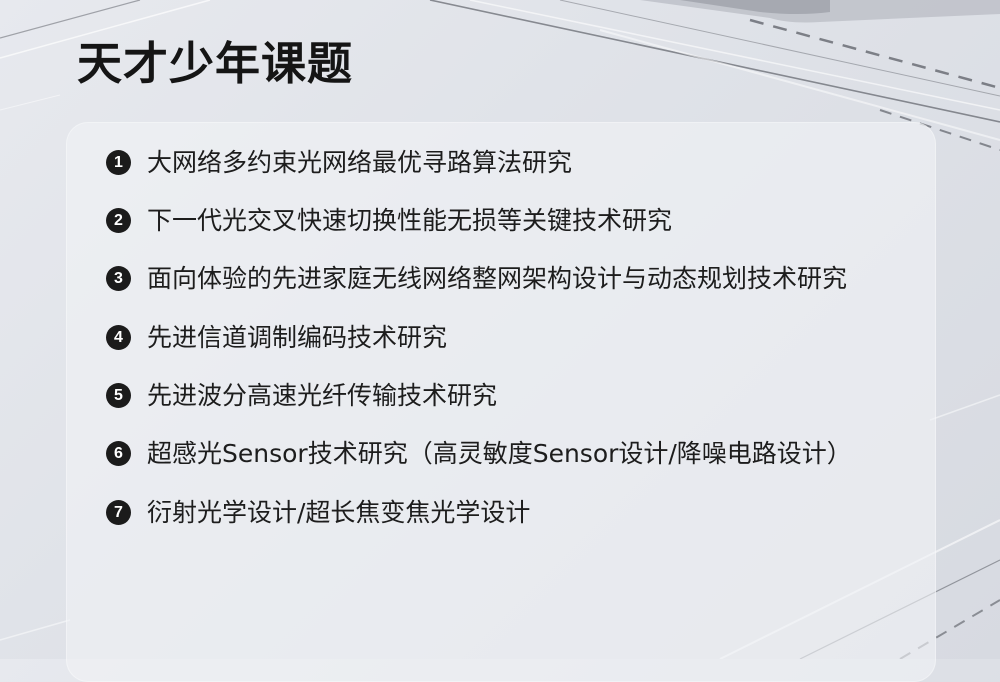 This screenshot has width=1000, height=682. I want to click on number-badge: 4, so click(118, 337).